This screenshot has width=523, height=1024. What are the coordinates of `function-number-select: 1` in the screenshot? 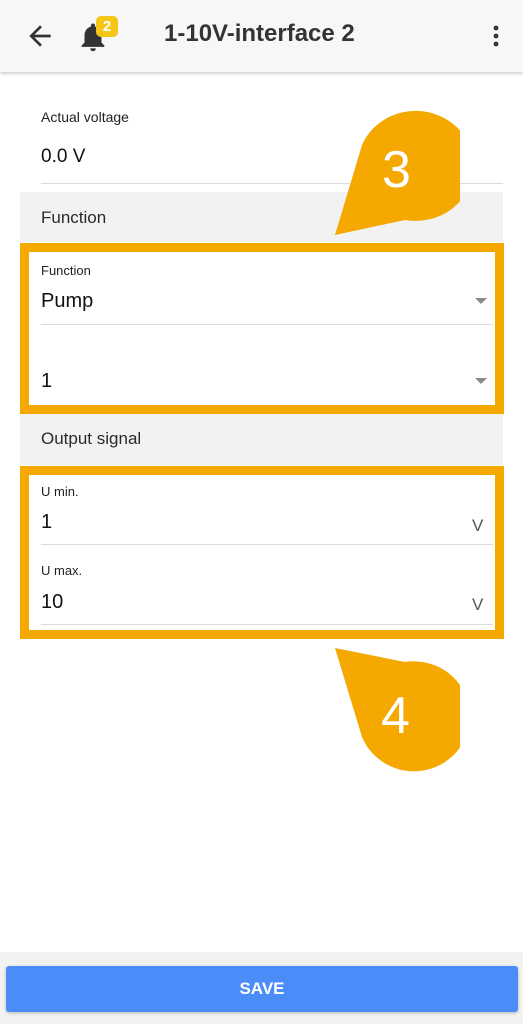 It's located at (46, 381).